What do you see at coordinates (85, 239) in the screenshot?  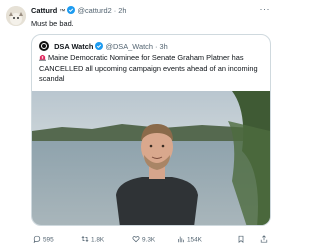 I see `repost-icon` at bounding box center [85, 239].